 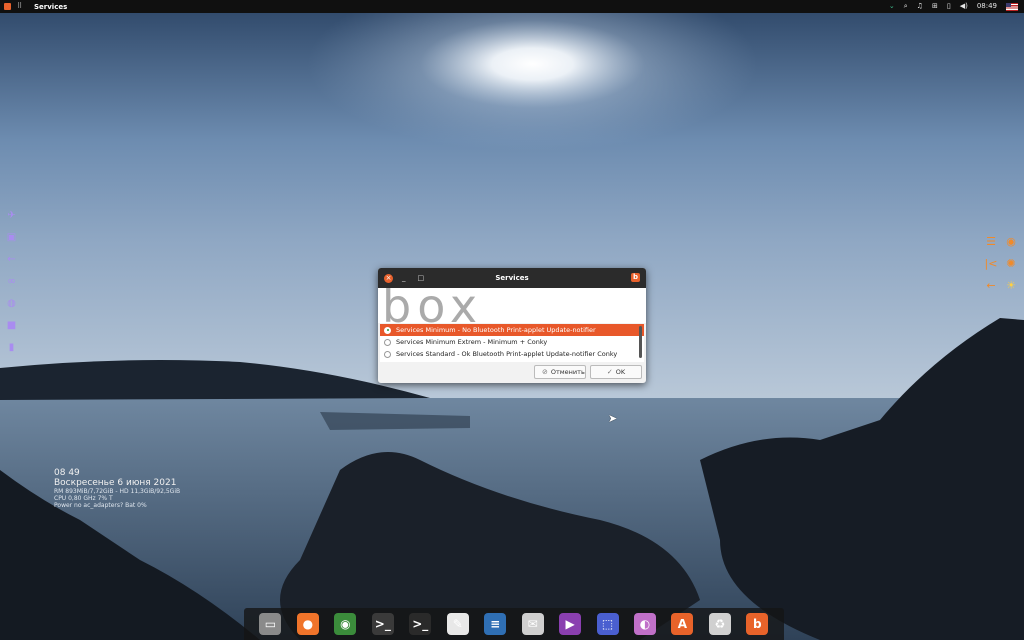 I want to click on dock-screenshot-icon: ⬚, so click(x=607, y=624).